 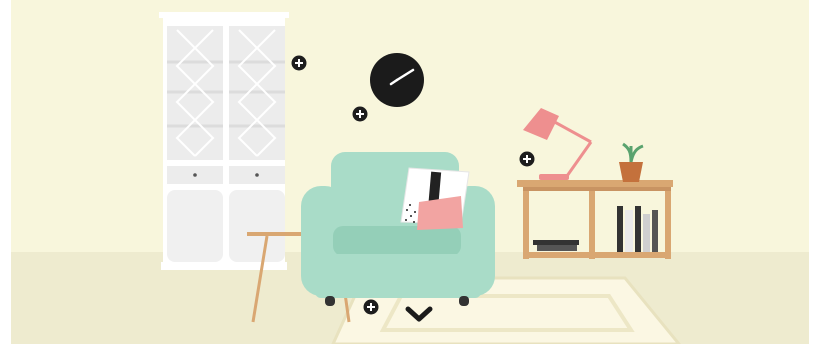 What do you see at coordinates (397, 80) in the screenshot?
I see `wall-clock` at bounding box center [397, 80].